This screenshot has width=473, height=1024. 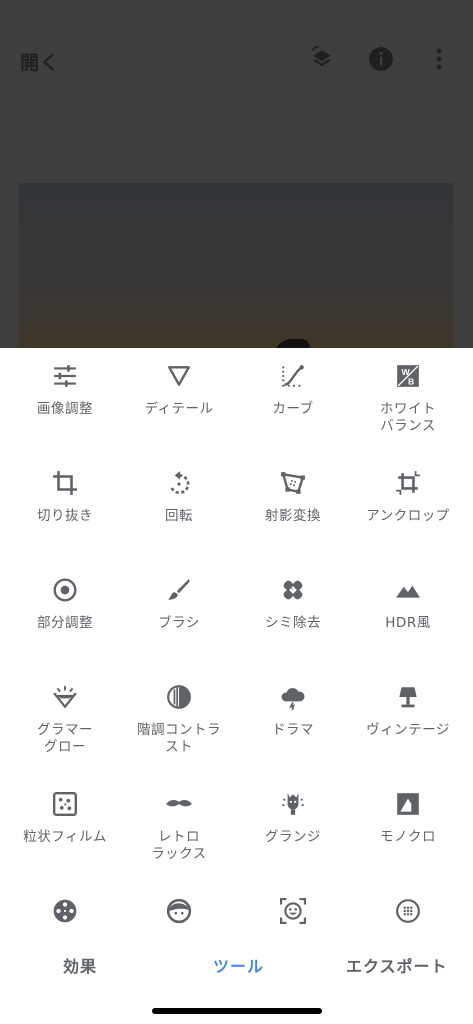 What do you see at coordinates (179, 483) in the screenshot?
I see `rotate-icon` at bounding box center [179, 483].